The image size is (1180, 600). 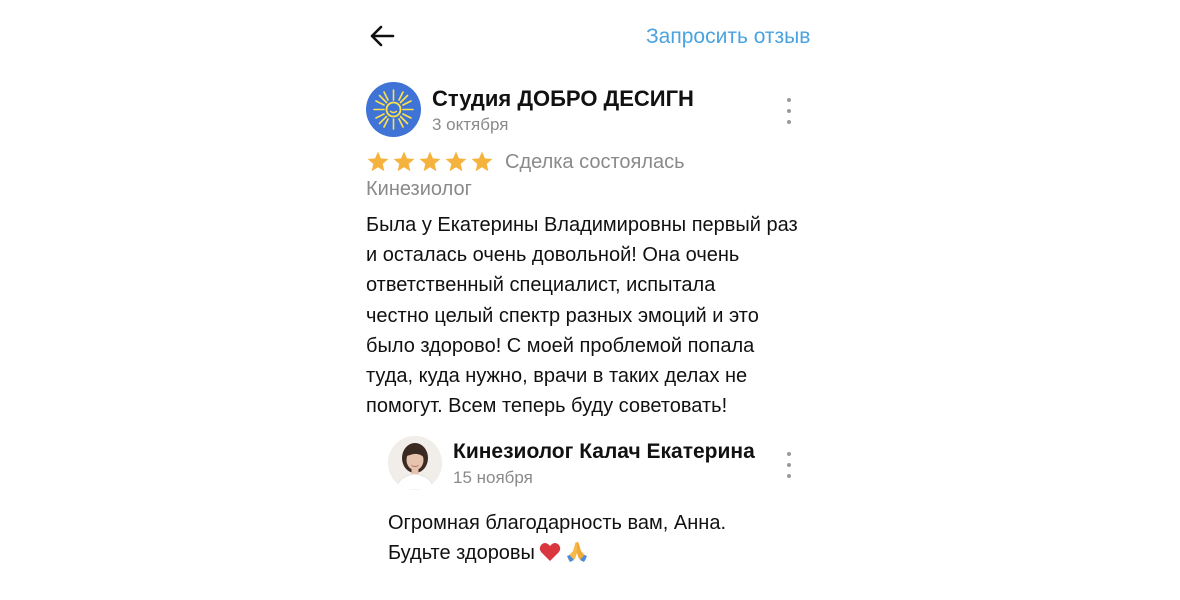 I want to click on review-text-line: Была у Екатерины Владимировны первый раз, so click(x=582, y=225).